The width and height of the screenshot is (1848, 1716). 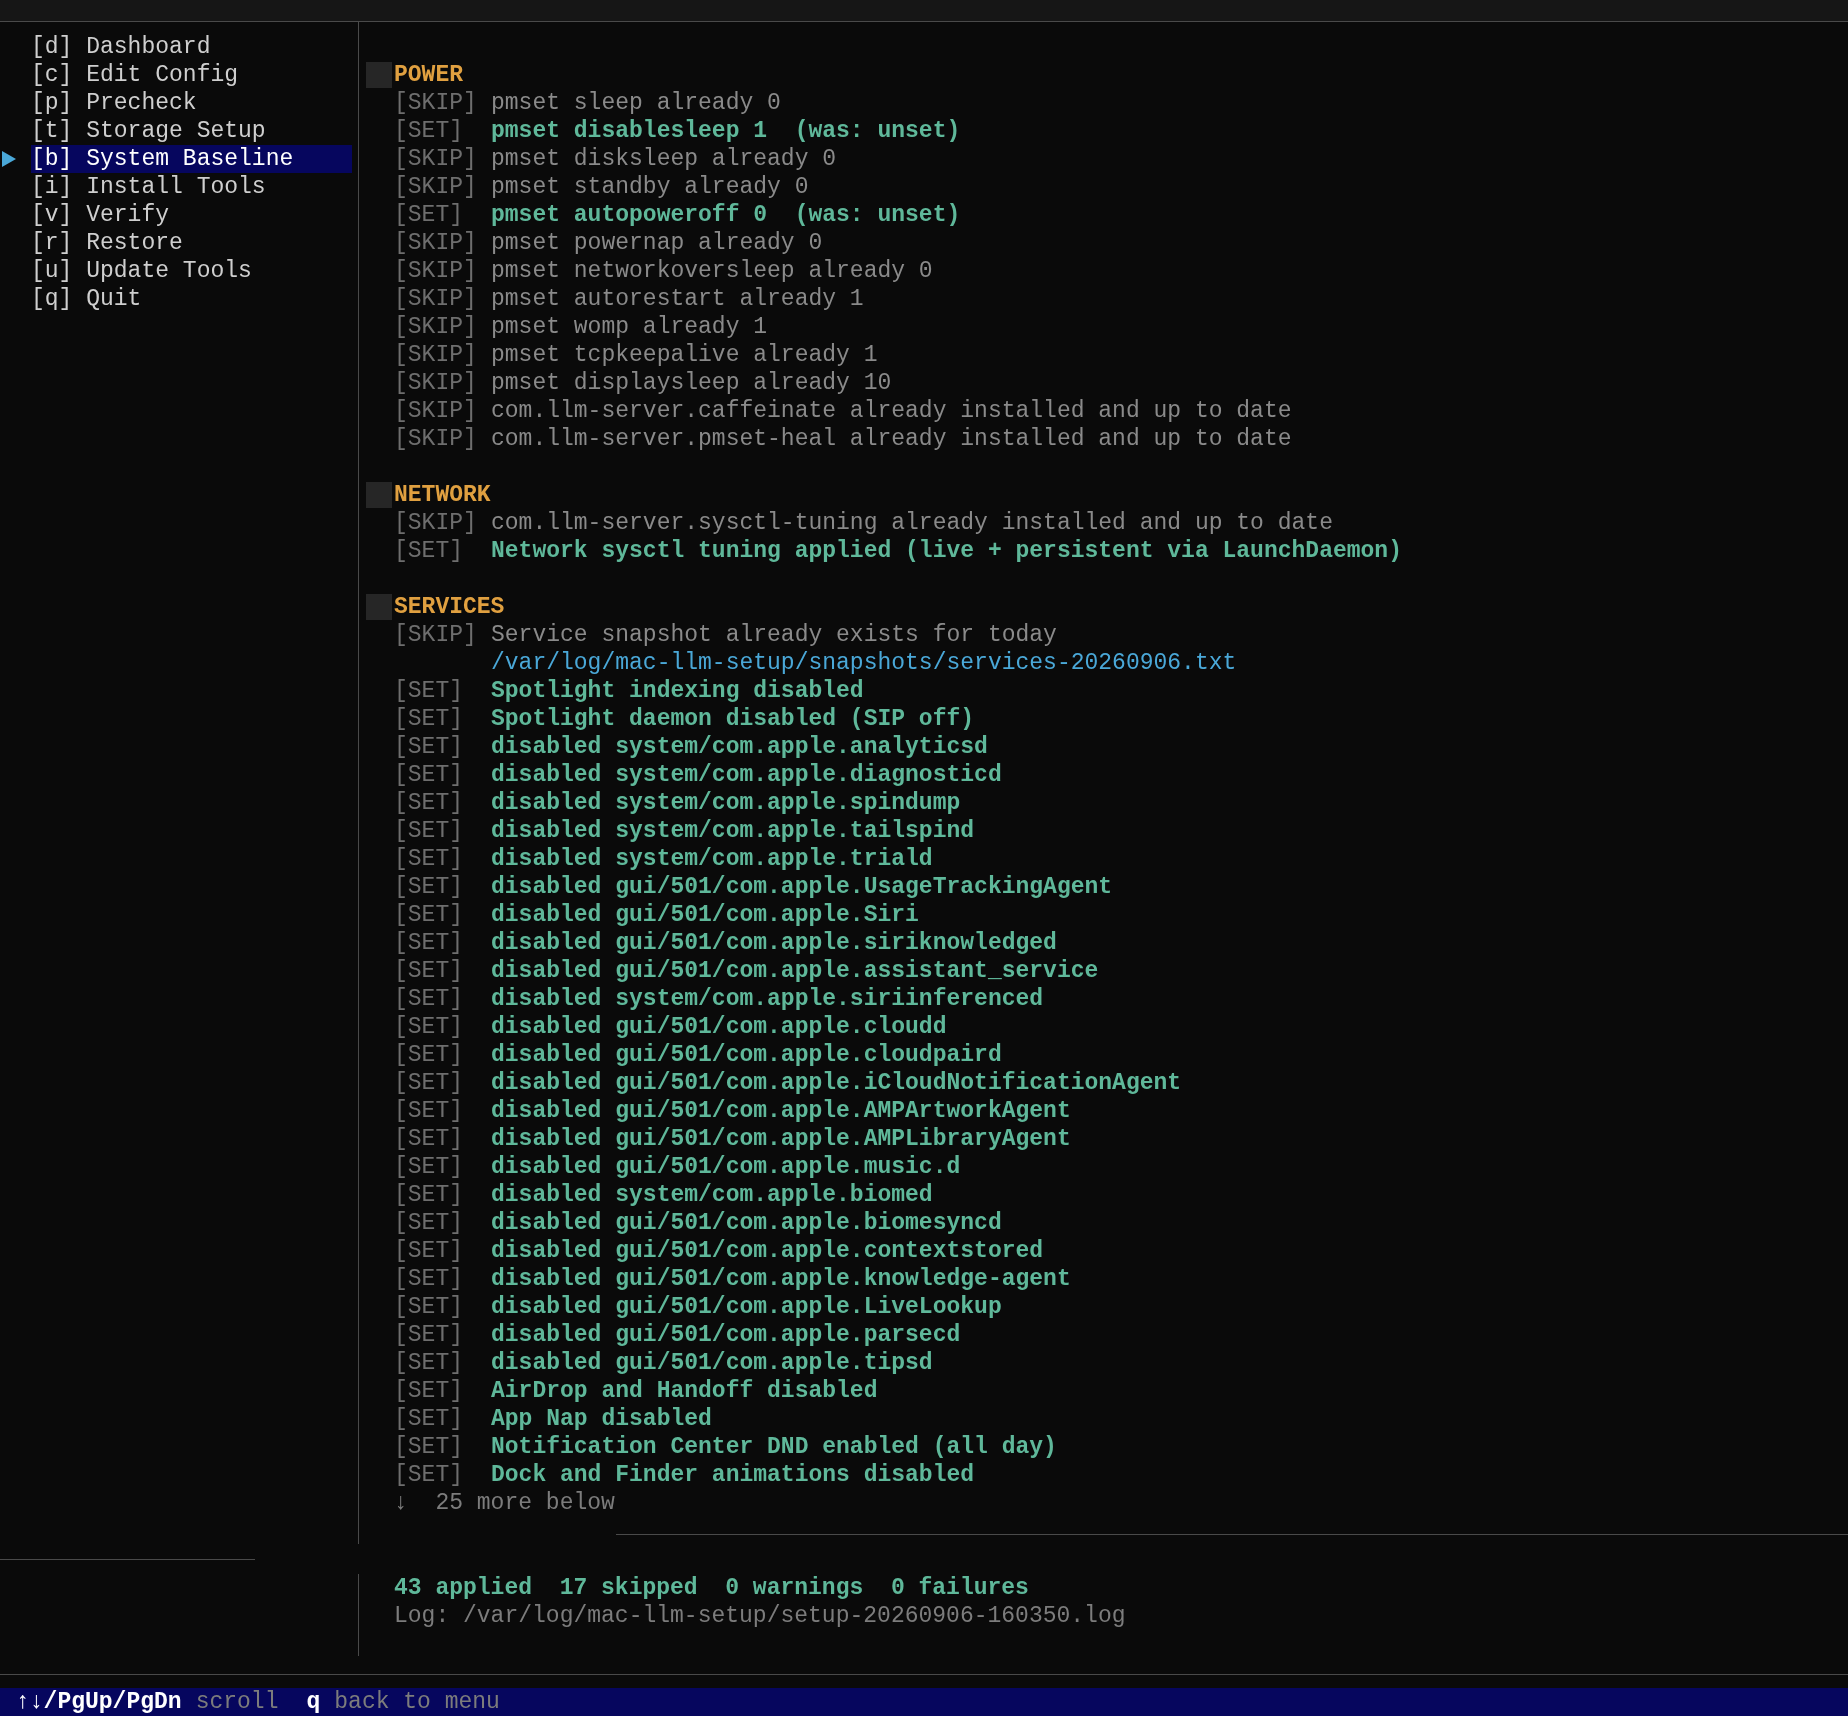 I want to click on log-line: disabled gui/501/com.apple.contextstored, so click(x=767, y=1251).